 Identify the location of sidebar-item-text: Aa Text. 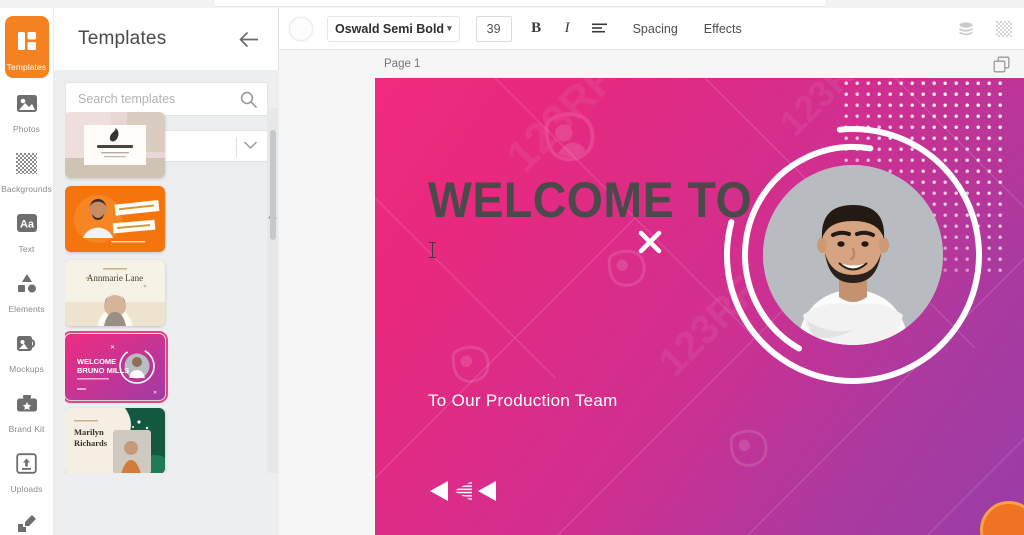
(27, 228).